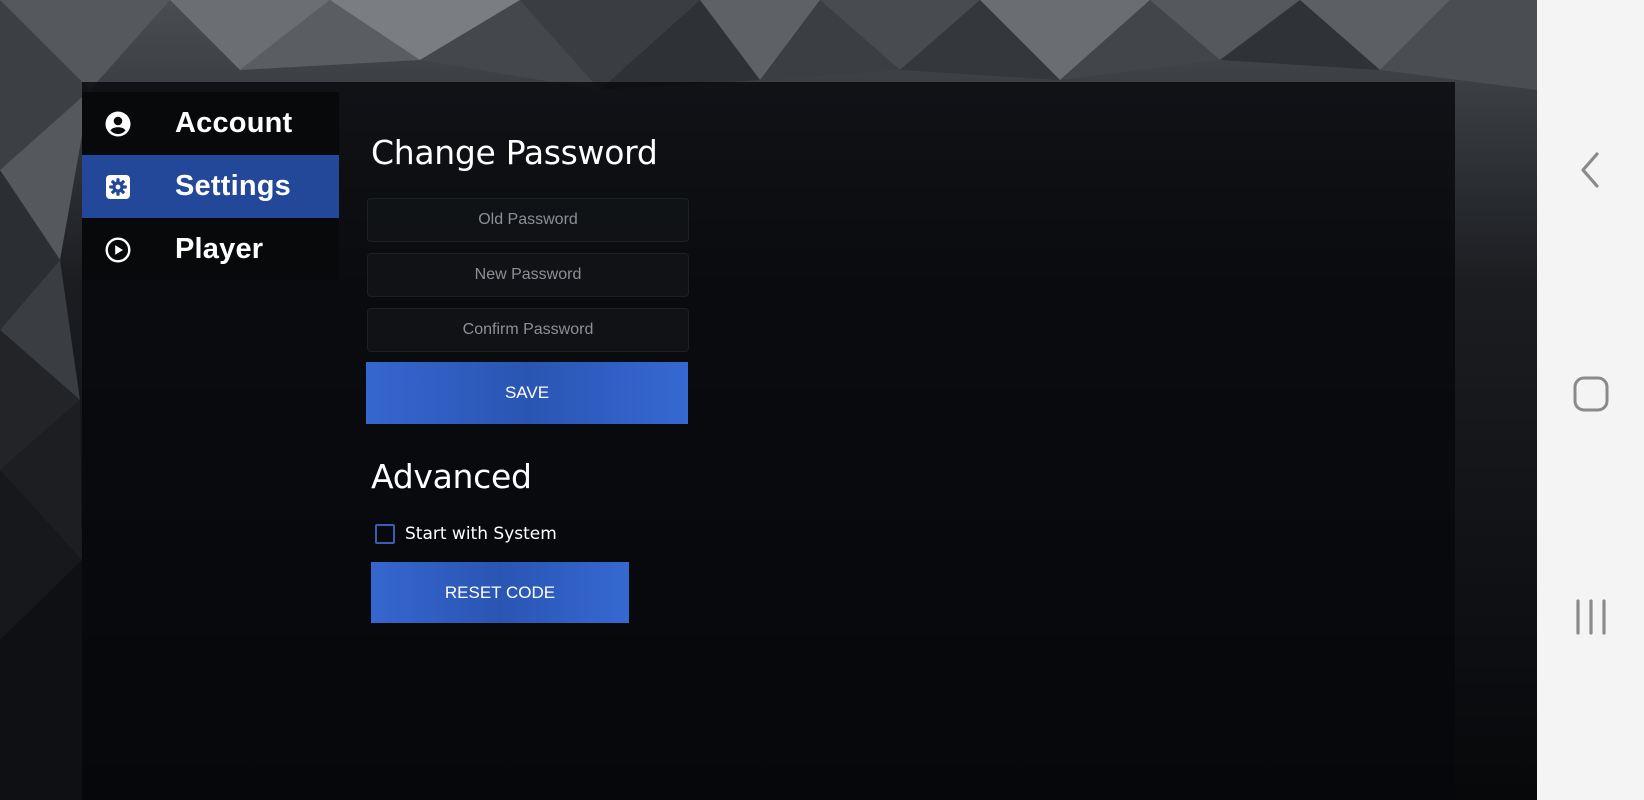 Image resolution: width=1644 pixels, height=800 pixels. What do you see at coordinates (233, 186) in the screenshot?
I see `sidebar-item-label: Settings` at bounding box center [233, 186].